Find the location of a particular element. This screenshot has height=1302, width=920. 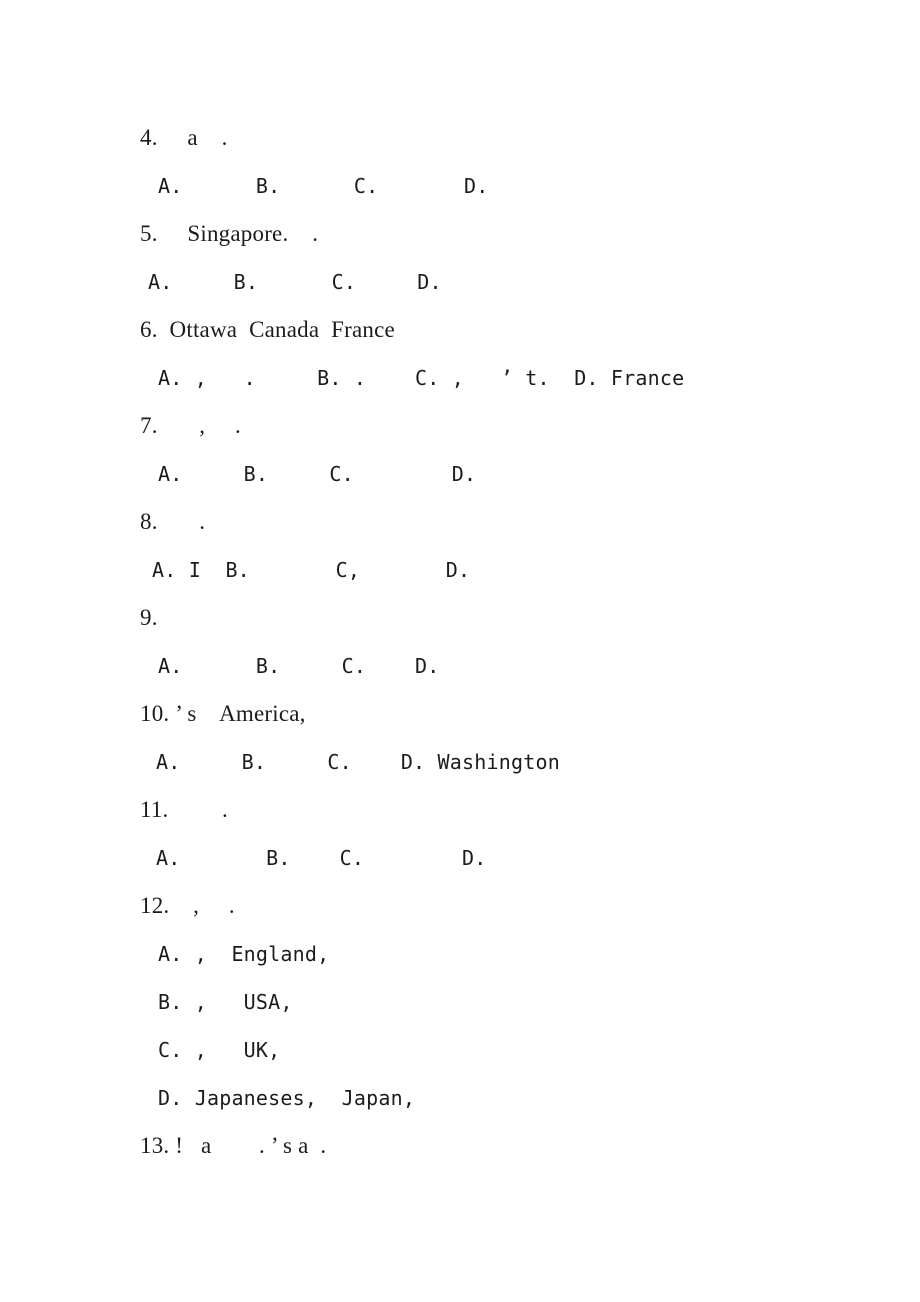

question-stem-line: 5. Singapore. . is located at coordinates (229, 233).